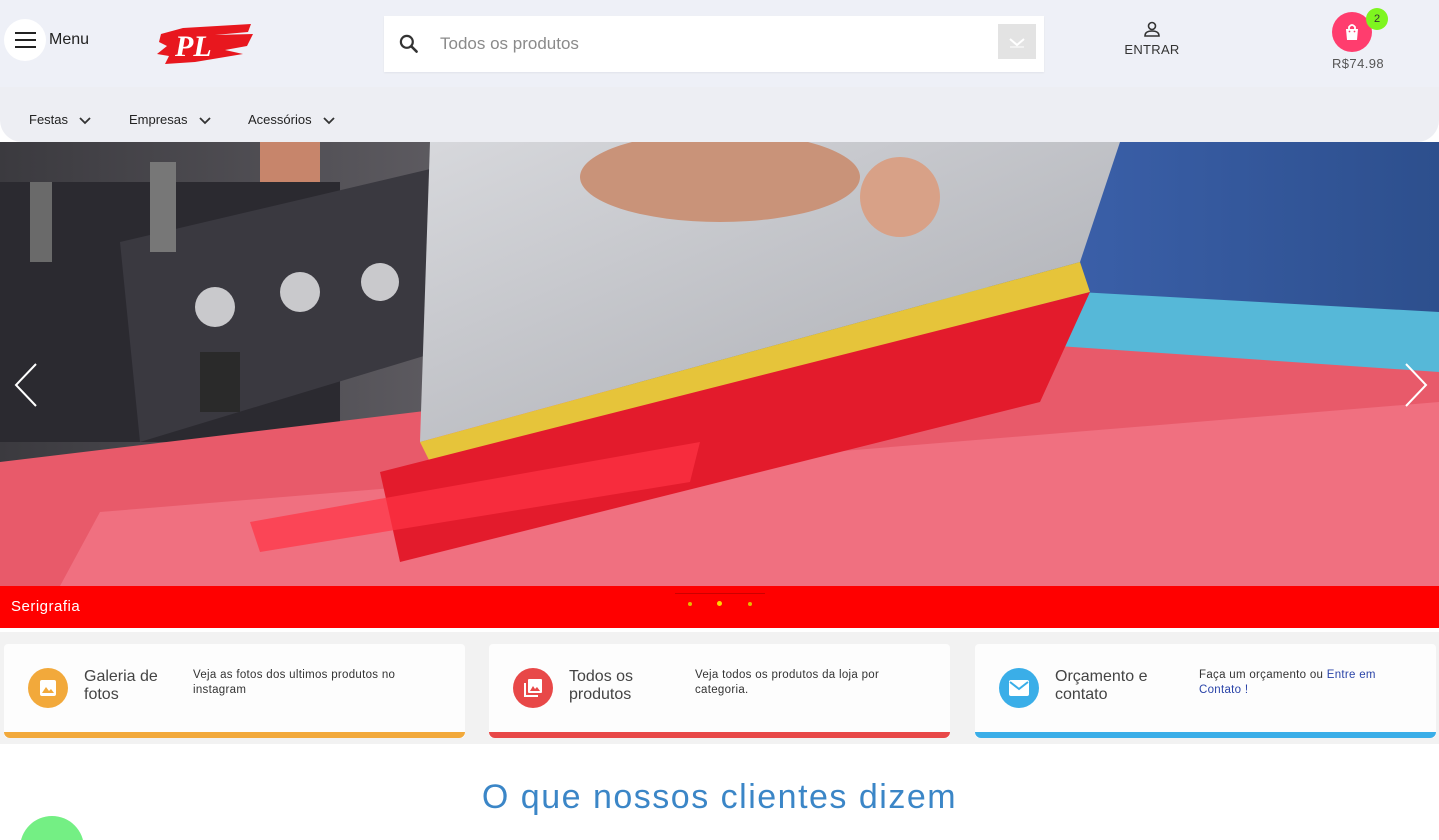 The image size is (1439, 840). Describe the element at coordinates (1358, 63) in the screenshot. I see `cart-total: R$74.98` at that location.